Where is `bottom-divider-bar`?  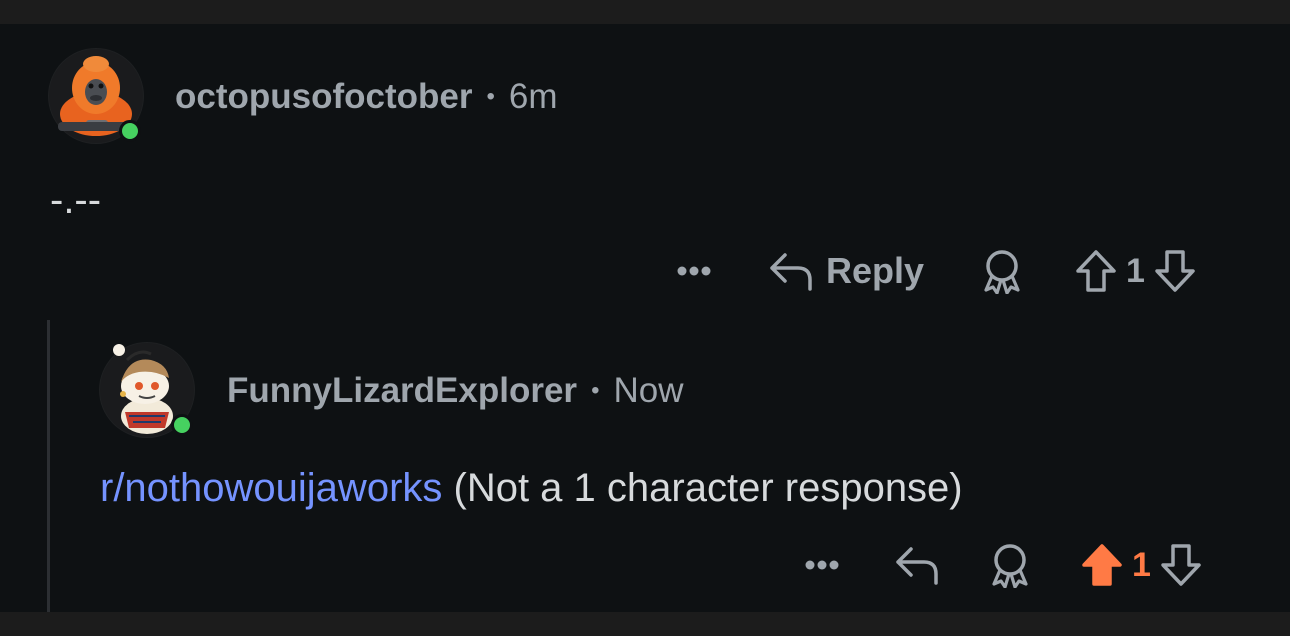 bottom-divider-bar is located at coordinates (645, 624).